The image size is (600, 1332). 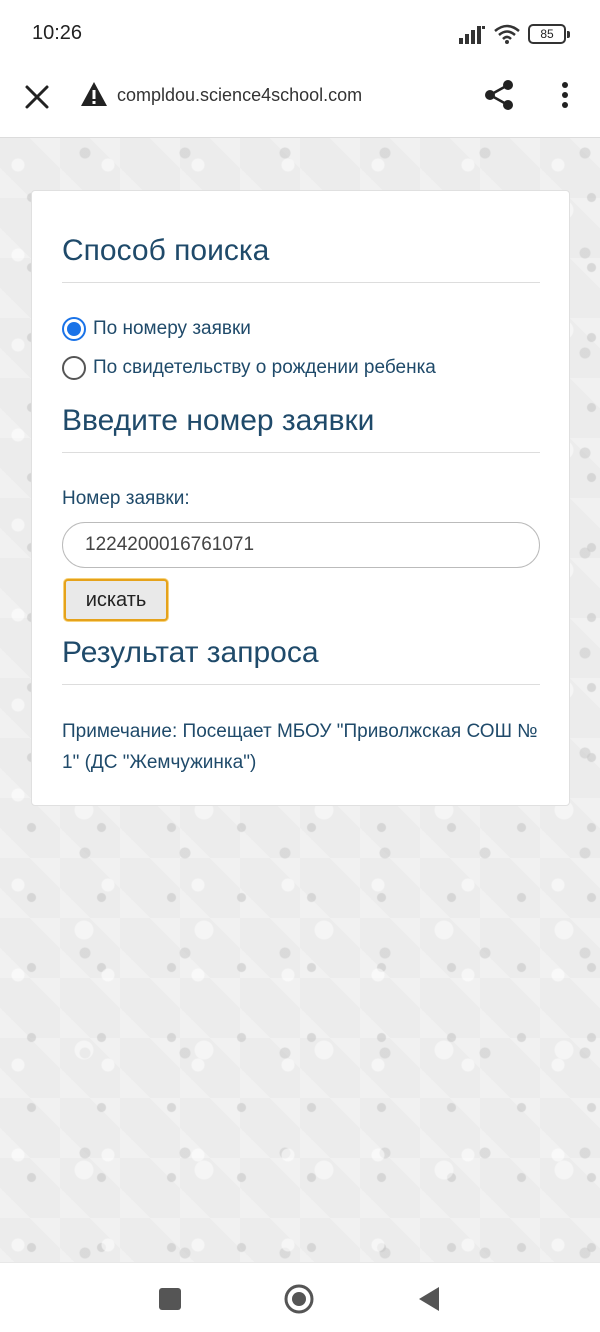 What do you see at coordinates (429, 1299) in the screenshot?
I see `back-triangle-icon` at bounding box center [429, 1299].